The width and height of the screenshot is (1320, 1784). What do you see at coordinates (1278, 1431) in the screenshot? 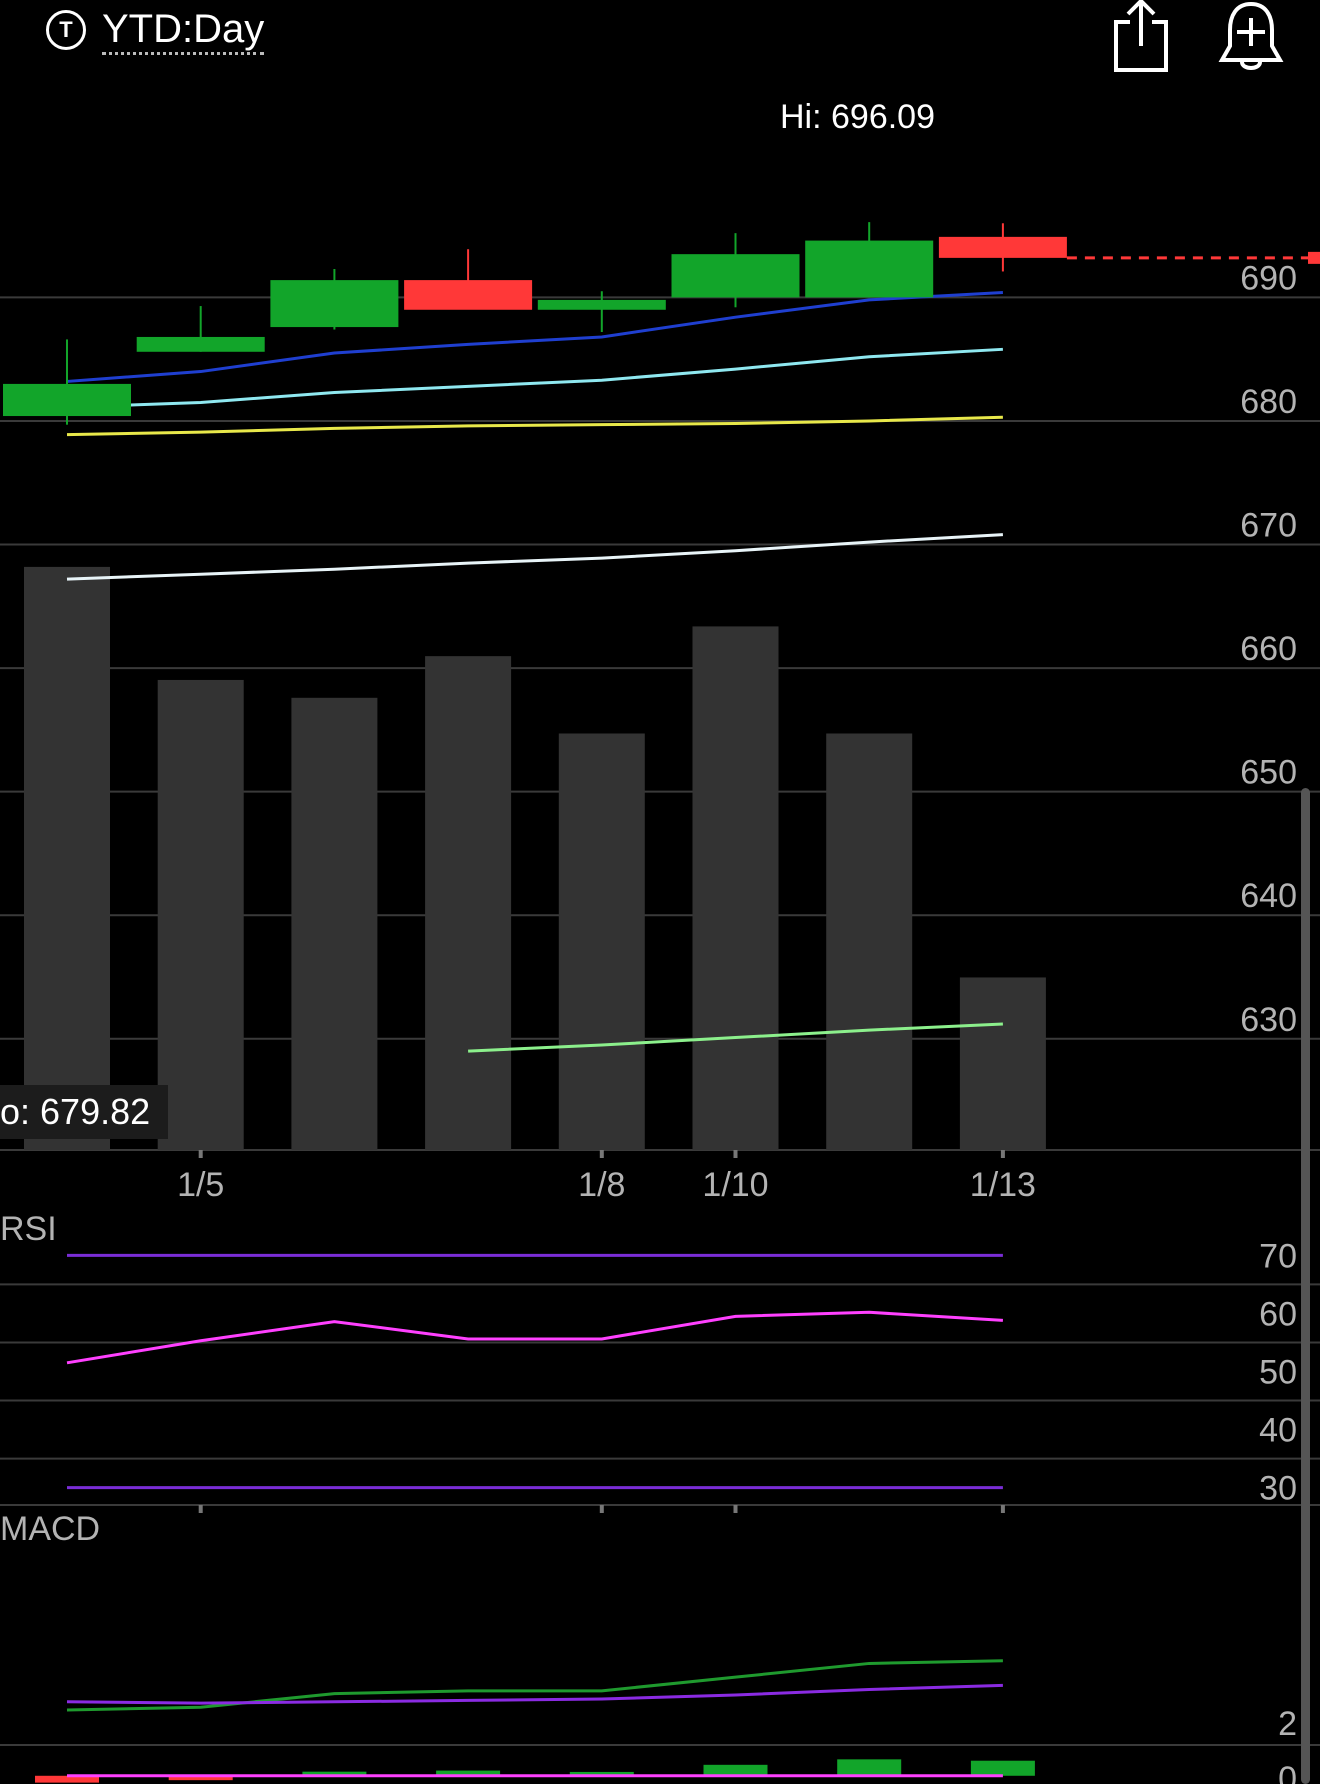
I see `rsi-axis-label: 40` at bounding box center [1278, 1431].